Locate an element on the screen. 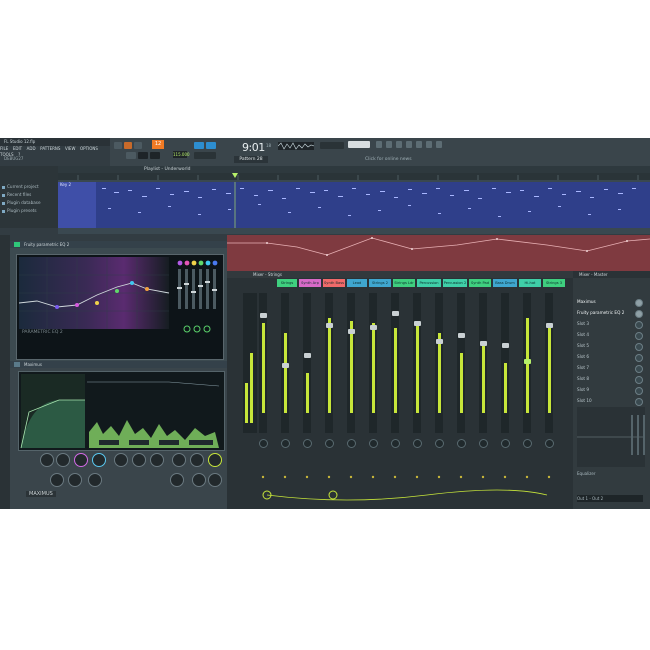  insert-slot-6: Slot 6 is located at coordinates (605, 356).